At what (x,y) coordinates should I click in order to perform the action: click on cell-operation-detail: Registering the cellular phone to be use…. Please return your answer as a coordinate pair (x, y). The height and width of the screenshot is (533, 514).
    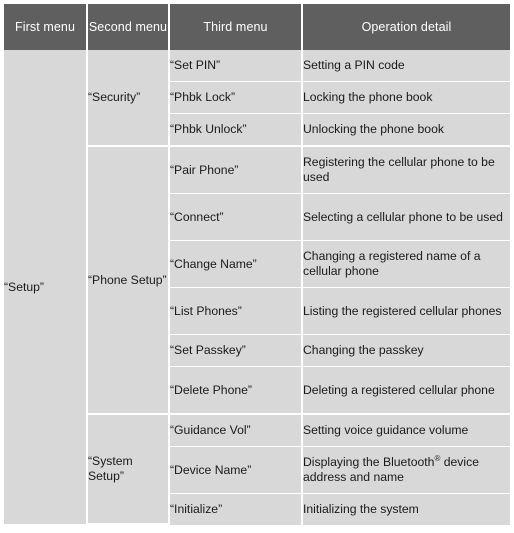
    Looking at the image, I should click on (406, 170).